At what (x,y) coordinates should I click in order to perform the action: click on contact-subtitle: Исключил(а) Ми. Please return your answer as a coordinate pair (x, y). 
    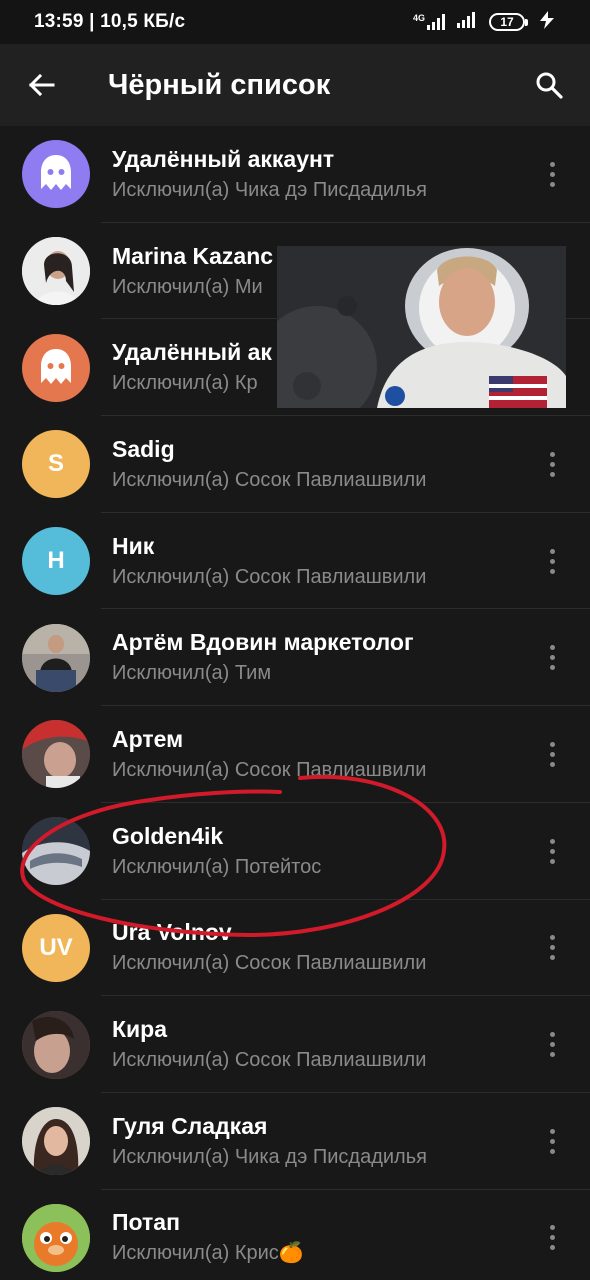
    Looking at the image, I should click on (187, 286).